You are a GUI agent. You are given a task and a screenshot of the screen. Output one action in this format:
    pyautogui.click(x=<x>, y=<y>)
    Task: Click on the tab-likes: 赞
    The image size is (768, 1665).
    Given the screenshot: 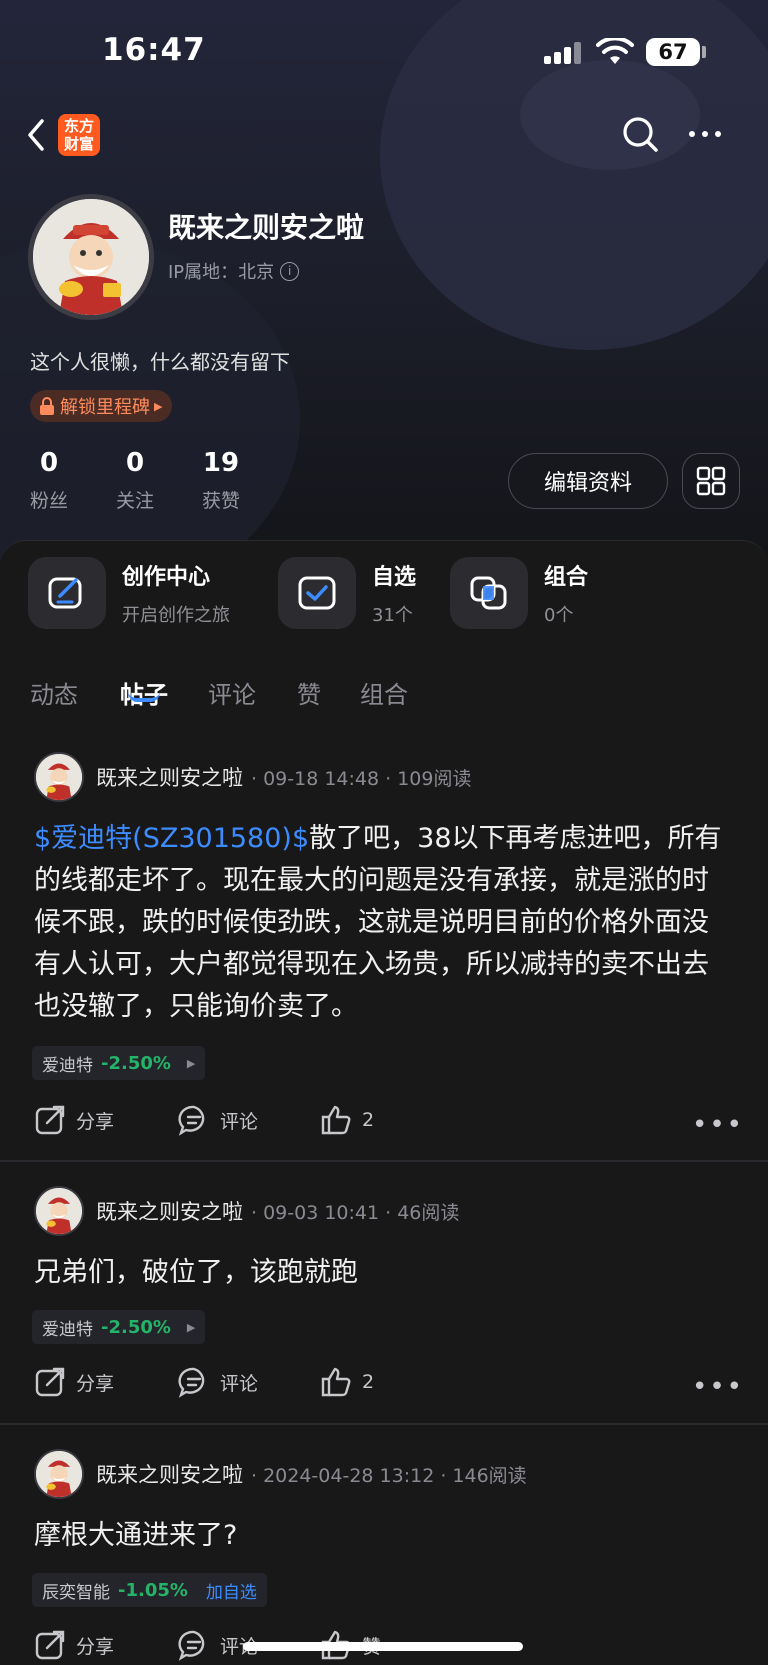 What is the action you would take?
    pyautogui.click(x=309, y=692)
    